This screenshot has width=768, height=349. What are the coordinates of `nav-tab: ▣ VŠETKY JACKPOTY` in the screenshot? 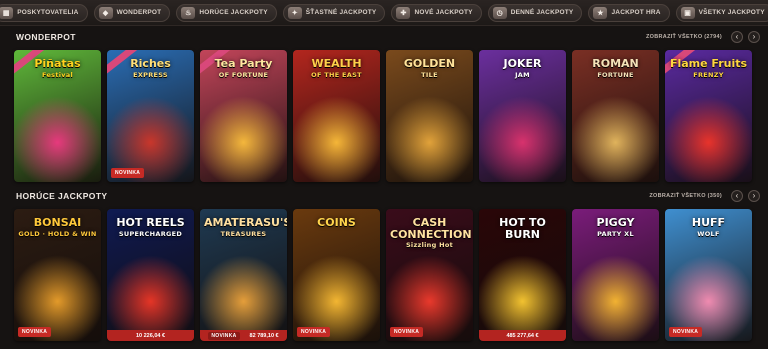 It's located at (721, 12).